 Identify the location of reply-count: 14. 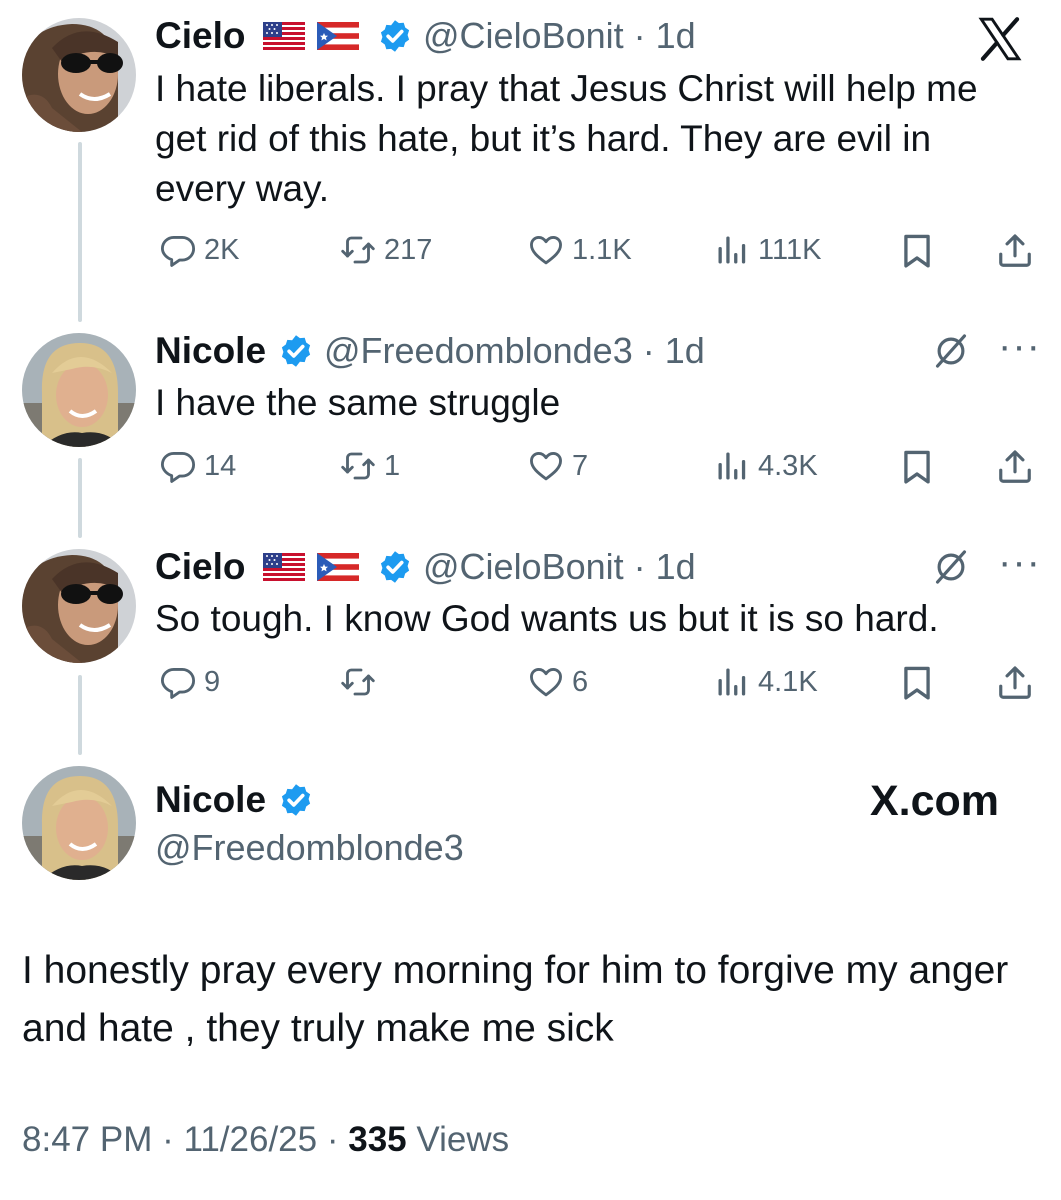
(220, 465).